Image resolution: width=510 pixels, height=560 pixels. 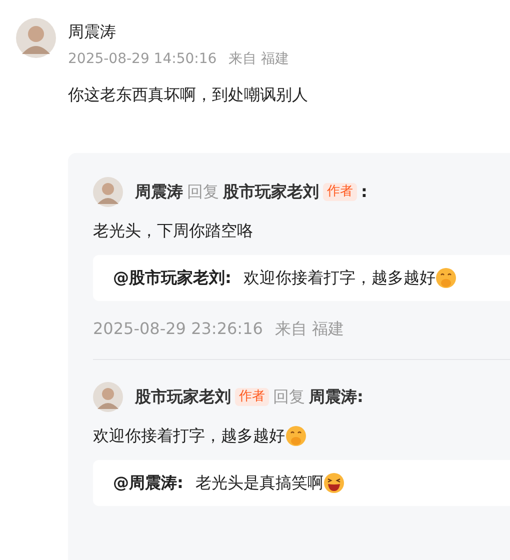 What do you see at coordinates (178, 329) in the screenshot?
I see `timestamp: 2025-08-29 23:26:16` at bounding box center [178, 329].